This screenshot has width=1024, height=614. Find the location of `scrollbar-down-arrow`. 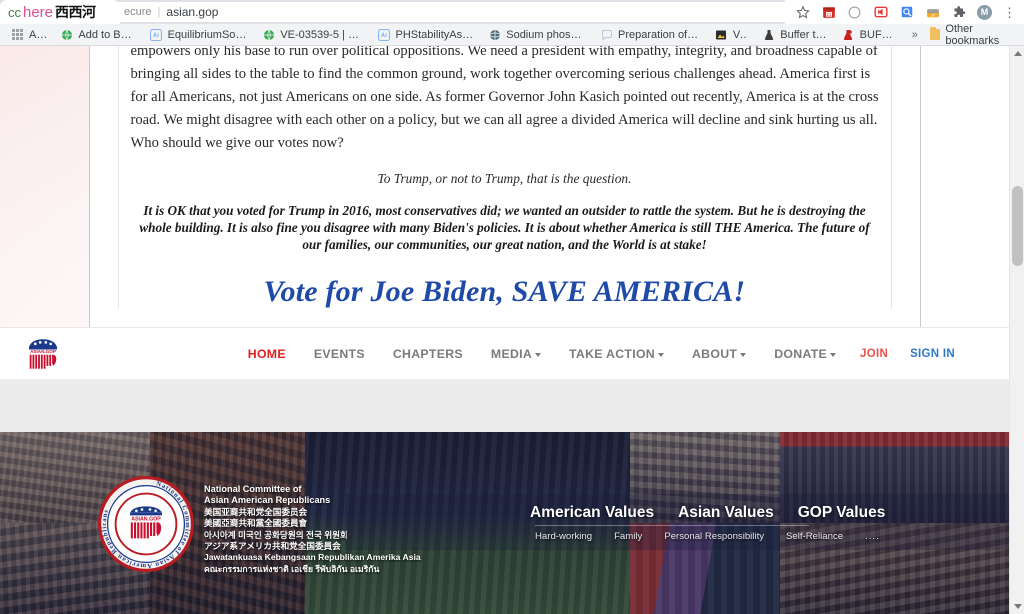

scrollbar-down-arrow is located at coordinates (1017, 606).